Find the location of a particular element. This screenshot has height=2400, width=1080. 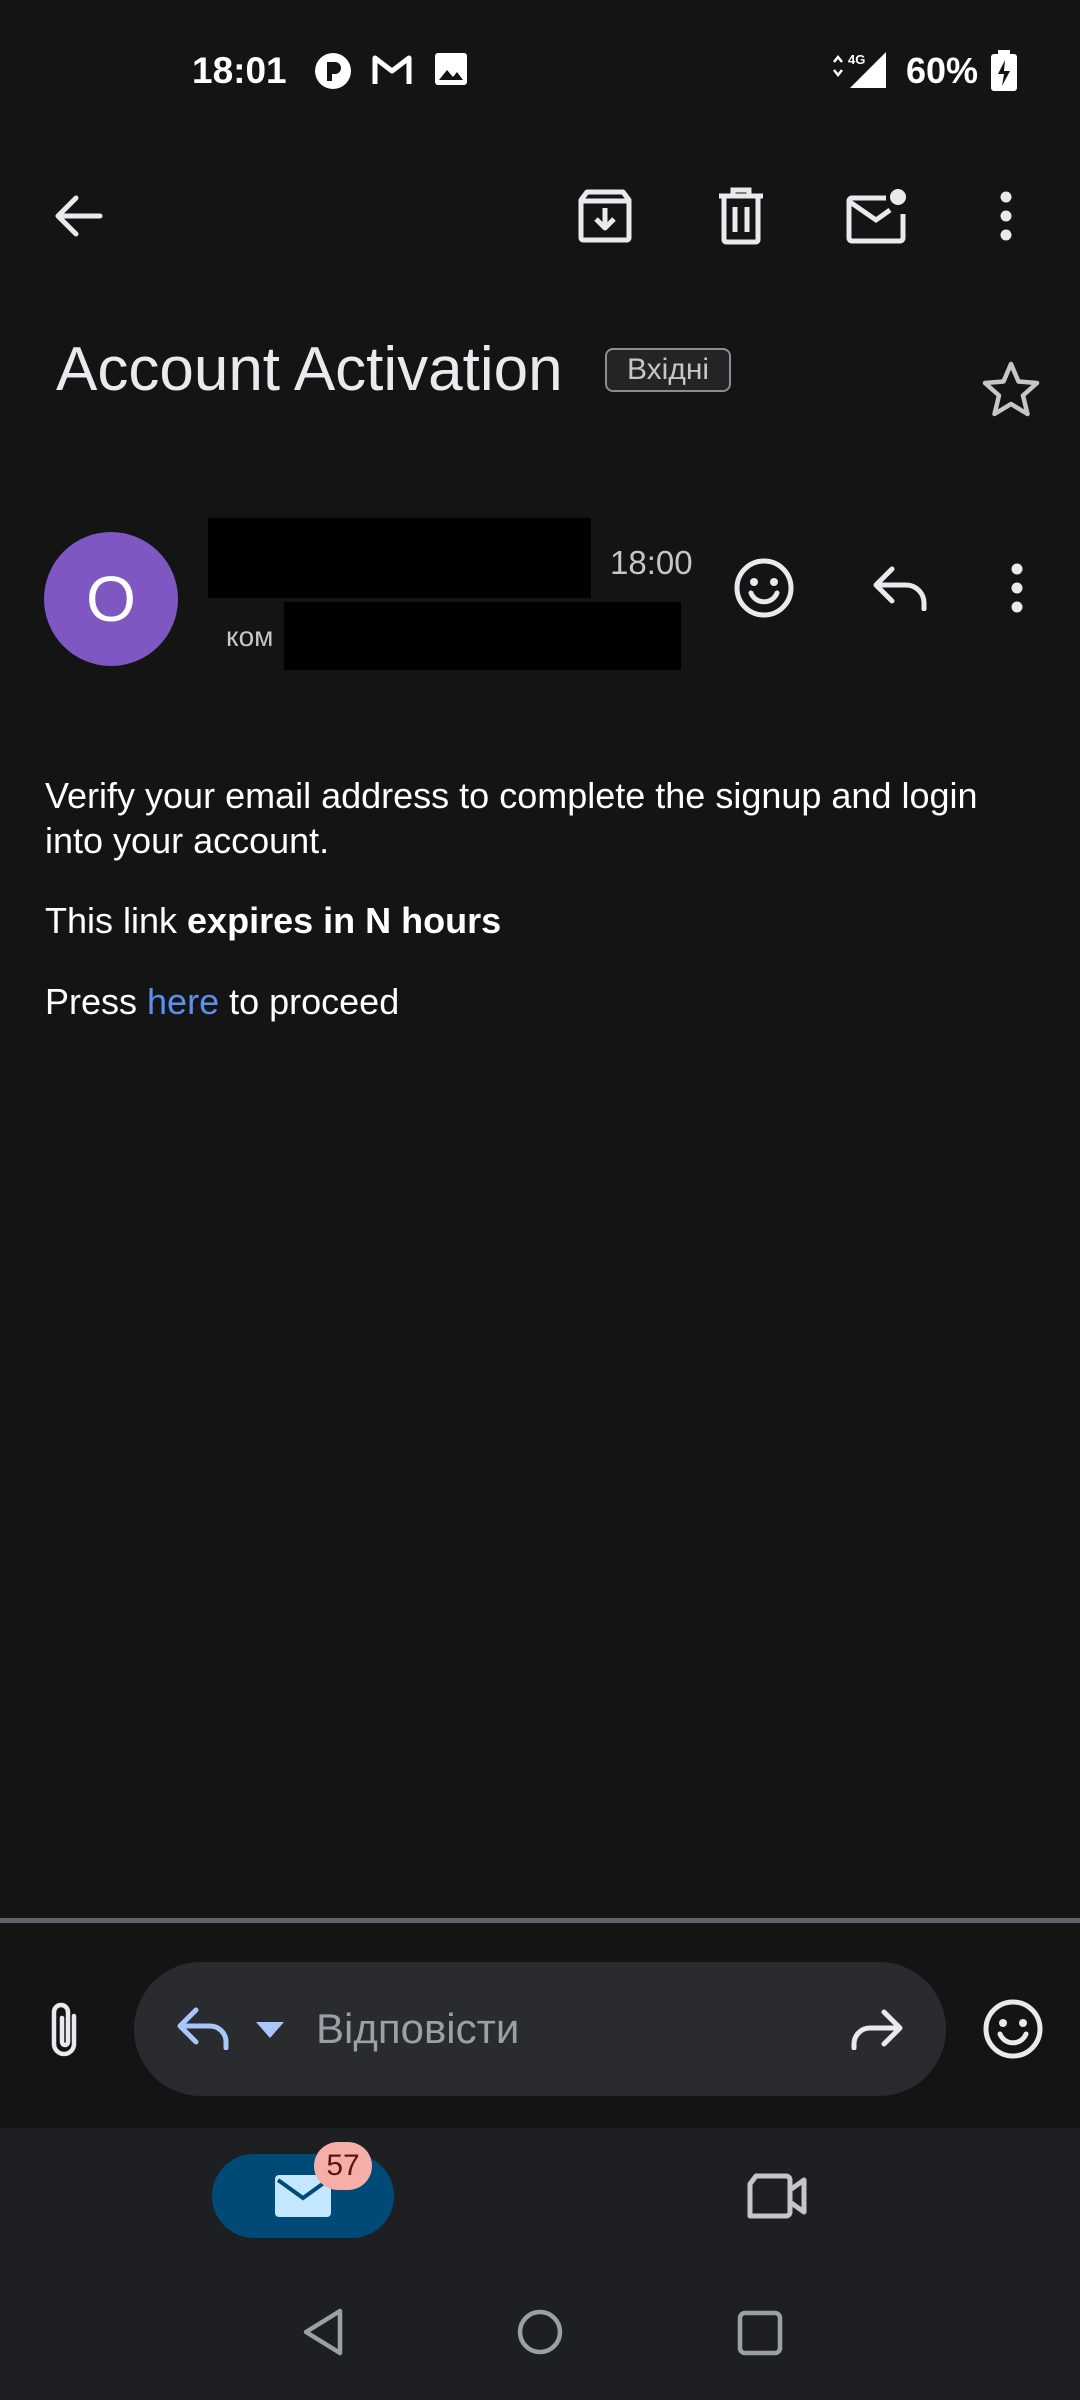

star-icon is located at coordinates (1011, 389).